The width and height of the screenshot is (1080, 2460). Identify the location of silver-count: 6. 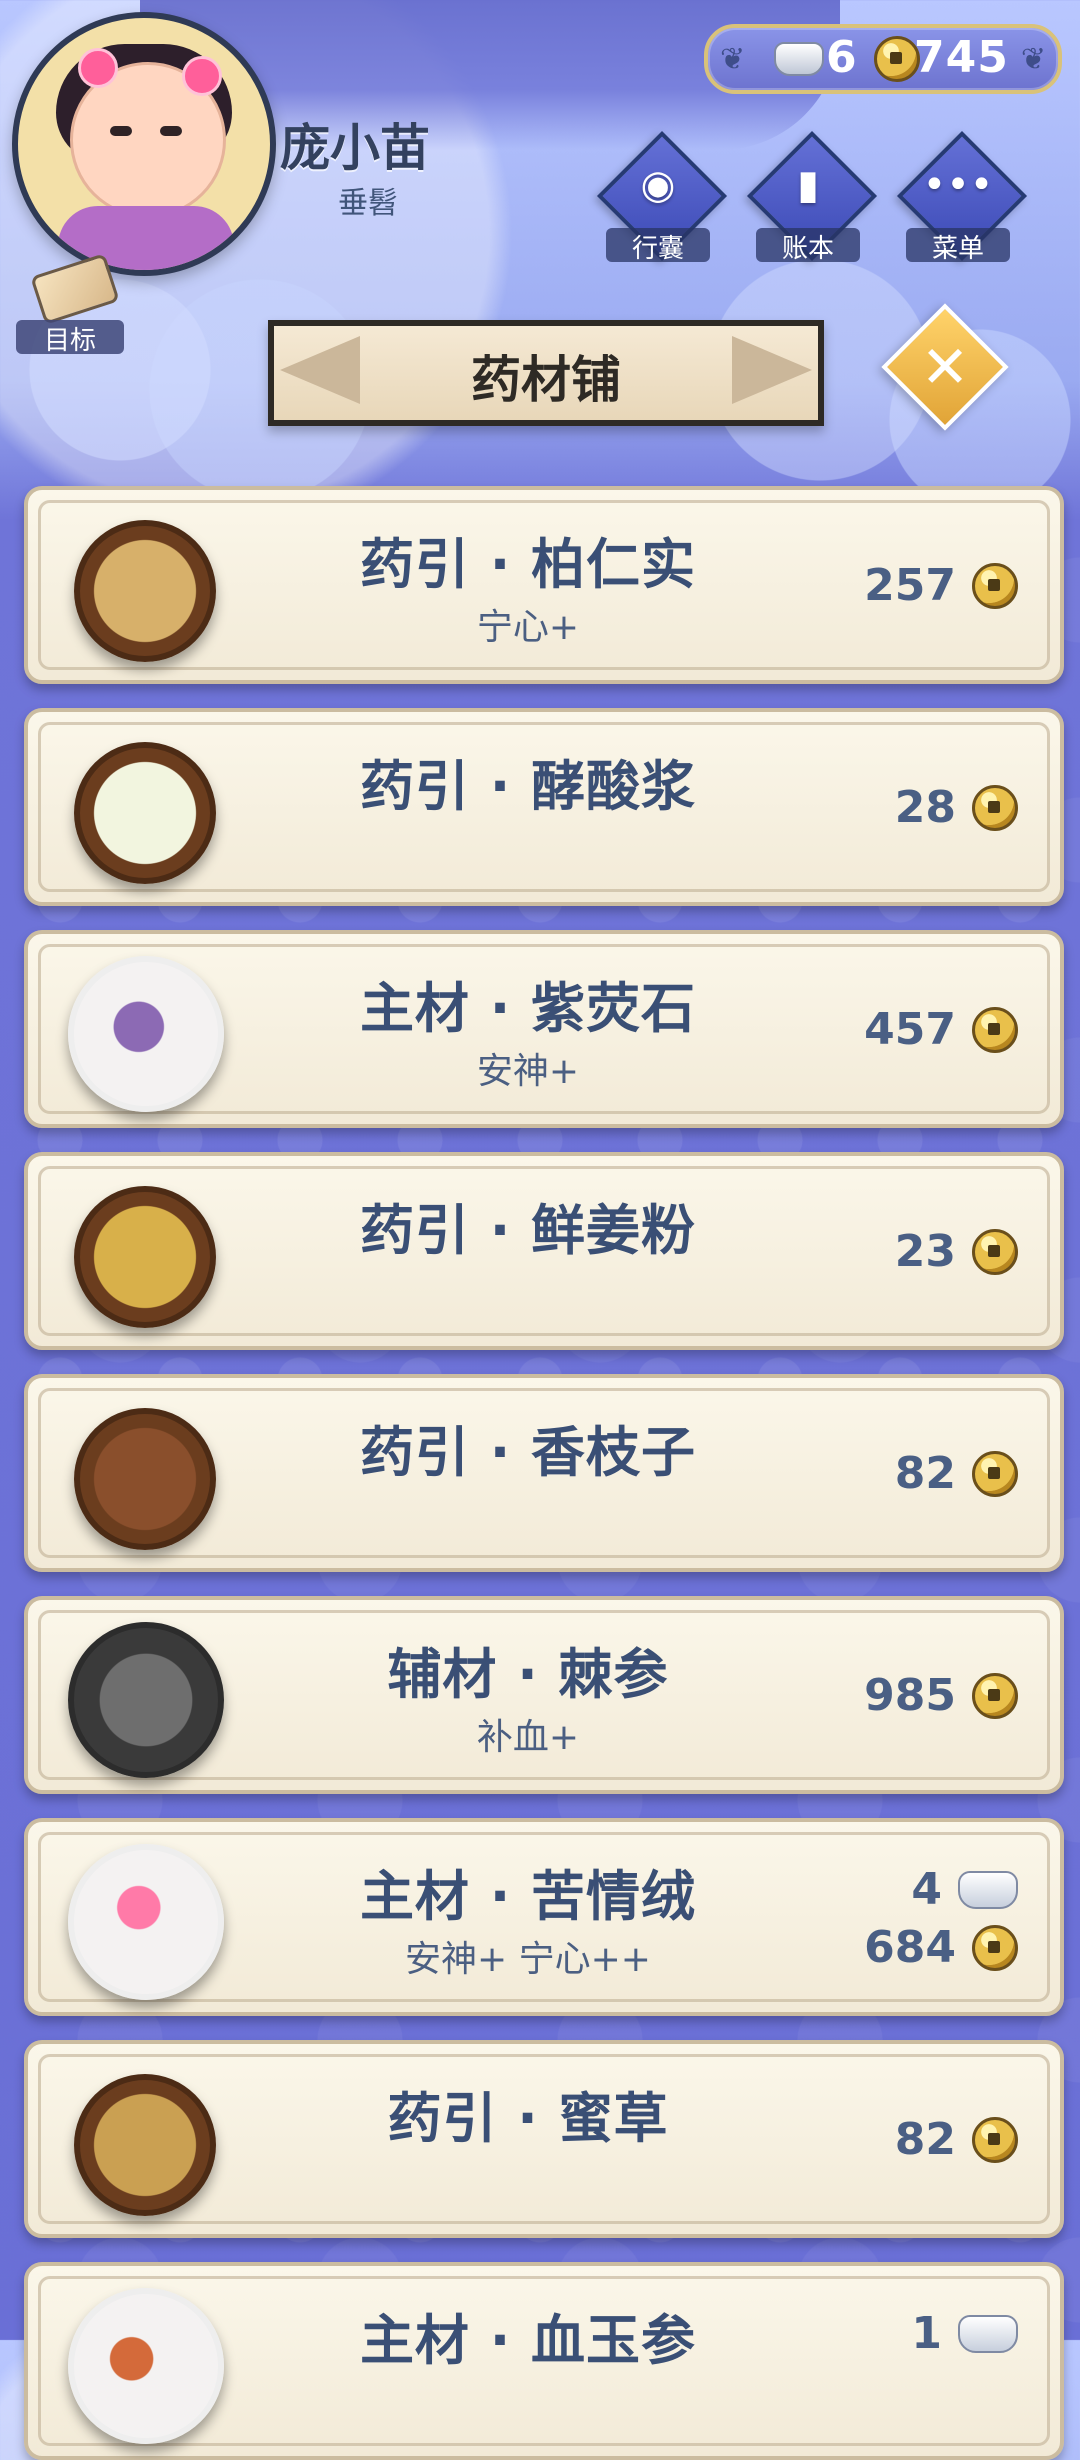
(841, 57).